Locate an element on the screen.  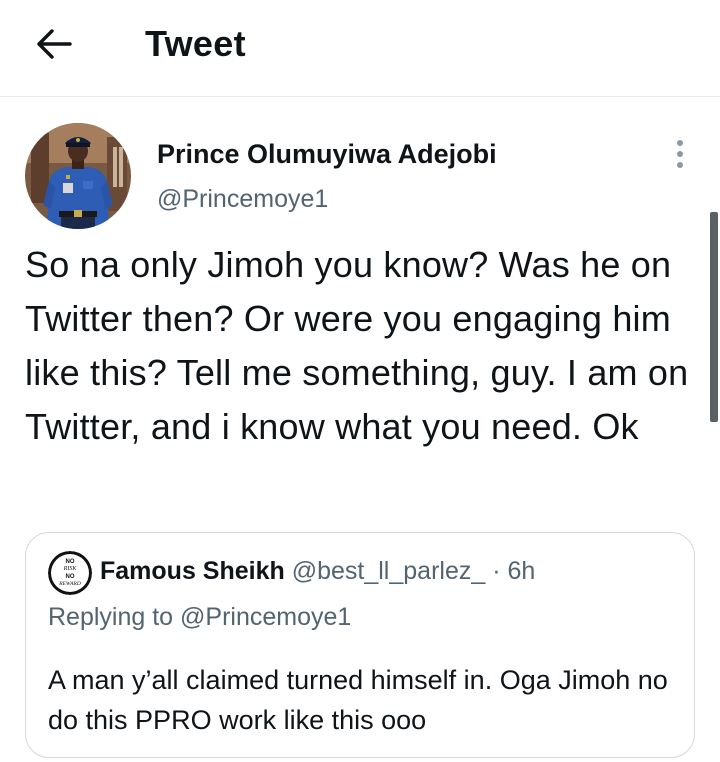
avatar-text-4: REWARD is located at coordinates (69, 584).